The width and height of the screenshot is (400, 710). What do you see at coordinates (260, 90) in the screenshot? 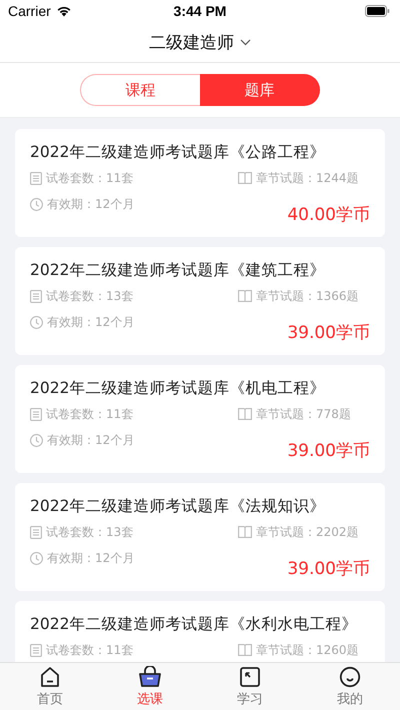
I see `segment-tab: 题库` at bounding box center [260, 90].